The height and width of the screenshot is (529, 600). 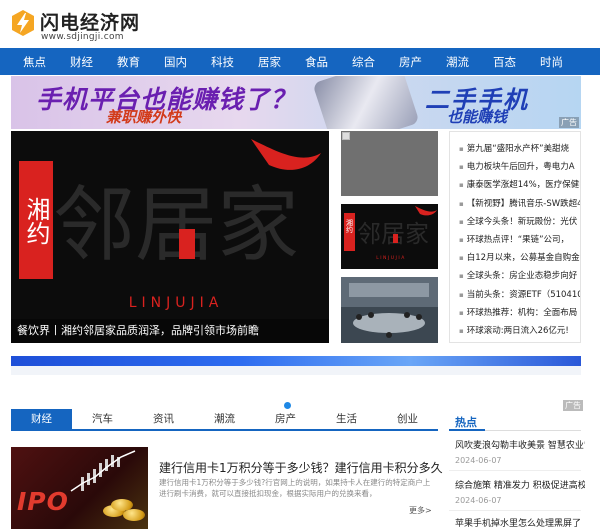 What do you see at coordinates (81, 62) in the screenshot?
I see `nav-item-finance: 财经` at bounding box center [81, 62].